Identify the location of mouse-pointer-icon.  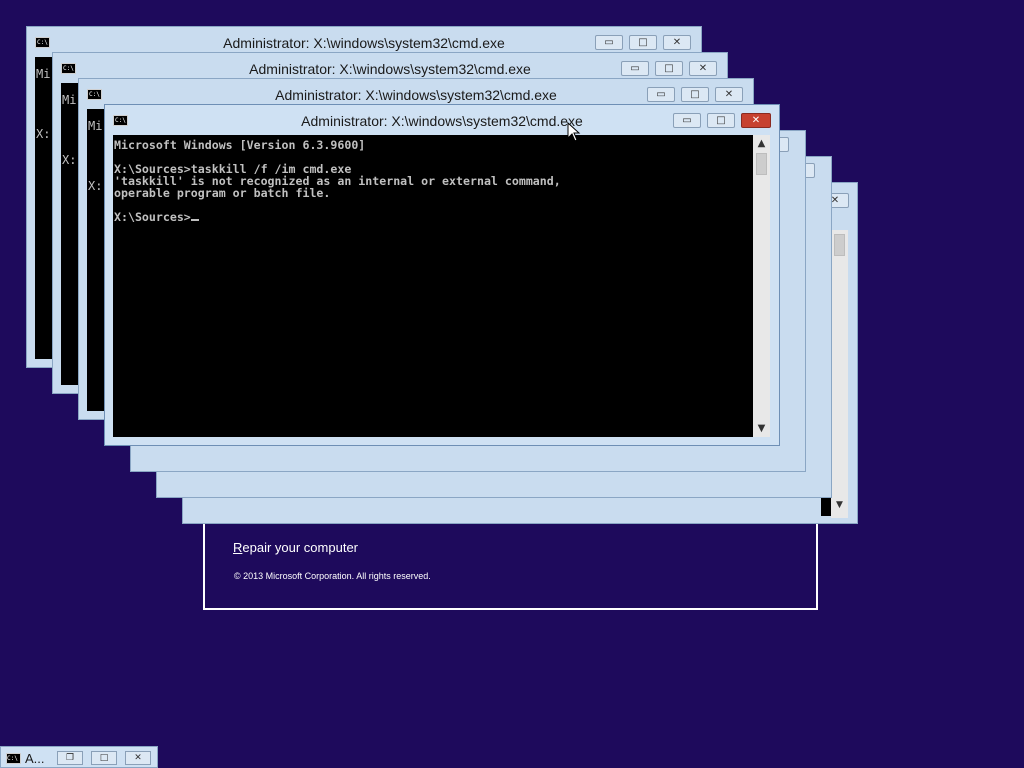
(574, 132).